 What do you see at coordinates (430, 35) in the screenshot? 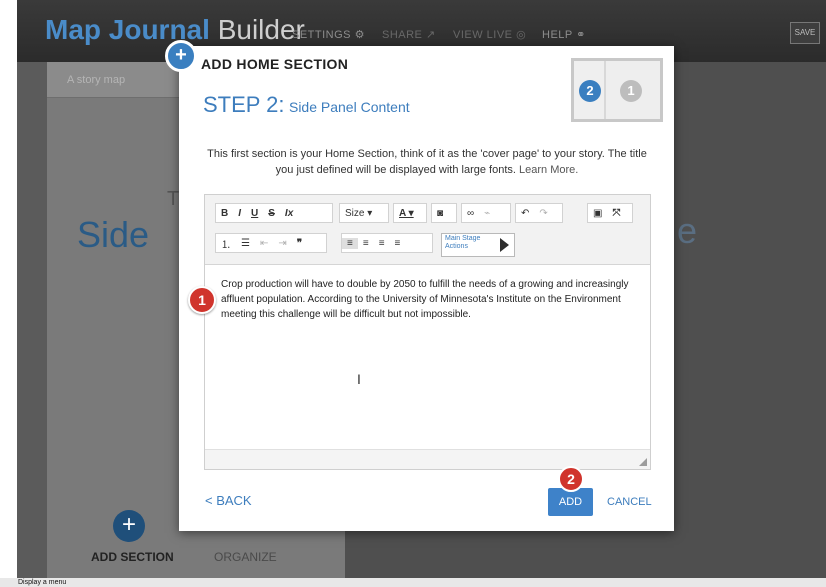
I see `share-icon: ↗` at bounding box center [430, 35].